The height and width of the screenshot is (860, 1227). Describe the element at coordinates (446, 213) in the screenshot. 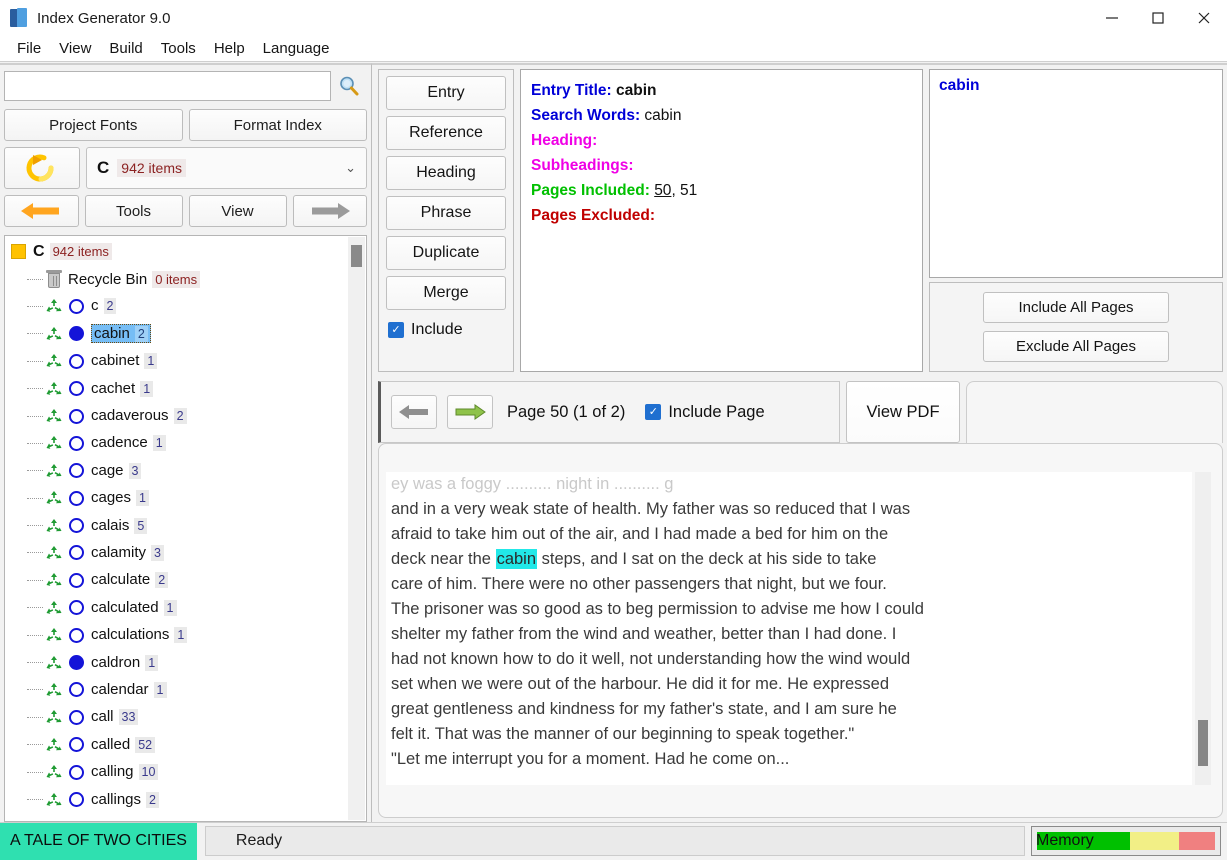

I see `phrase-button: Phrase` at that location.